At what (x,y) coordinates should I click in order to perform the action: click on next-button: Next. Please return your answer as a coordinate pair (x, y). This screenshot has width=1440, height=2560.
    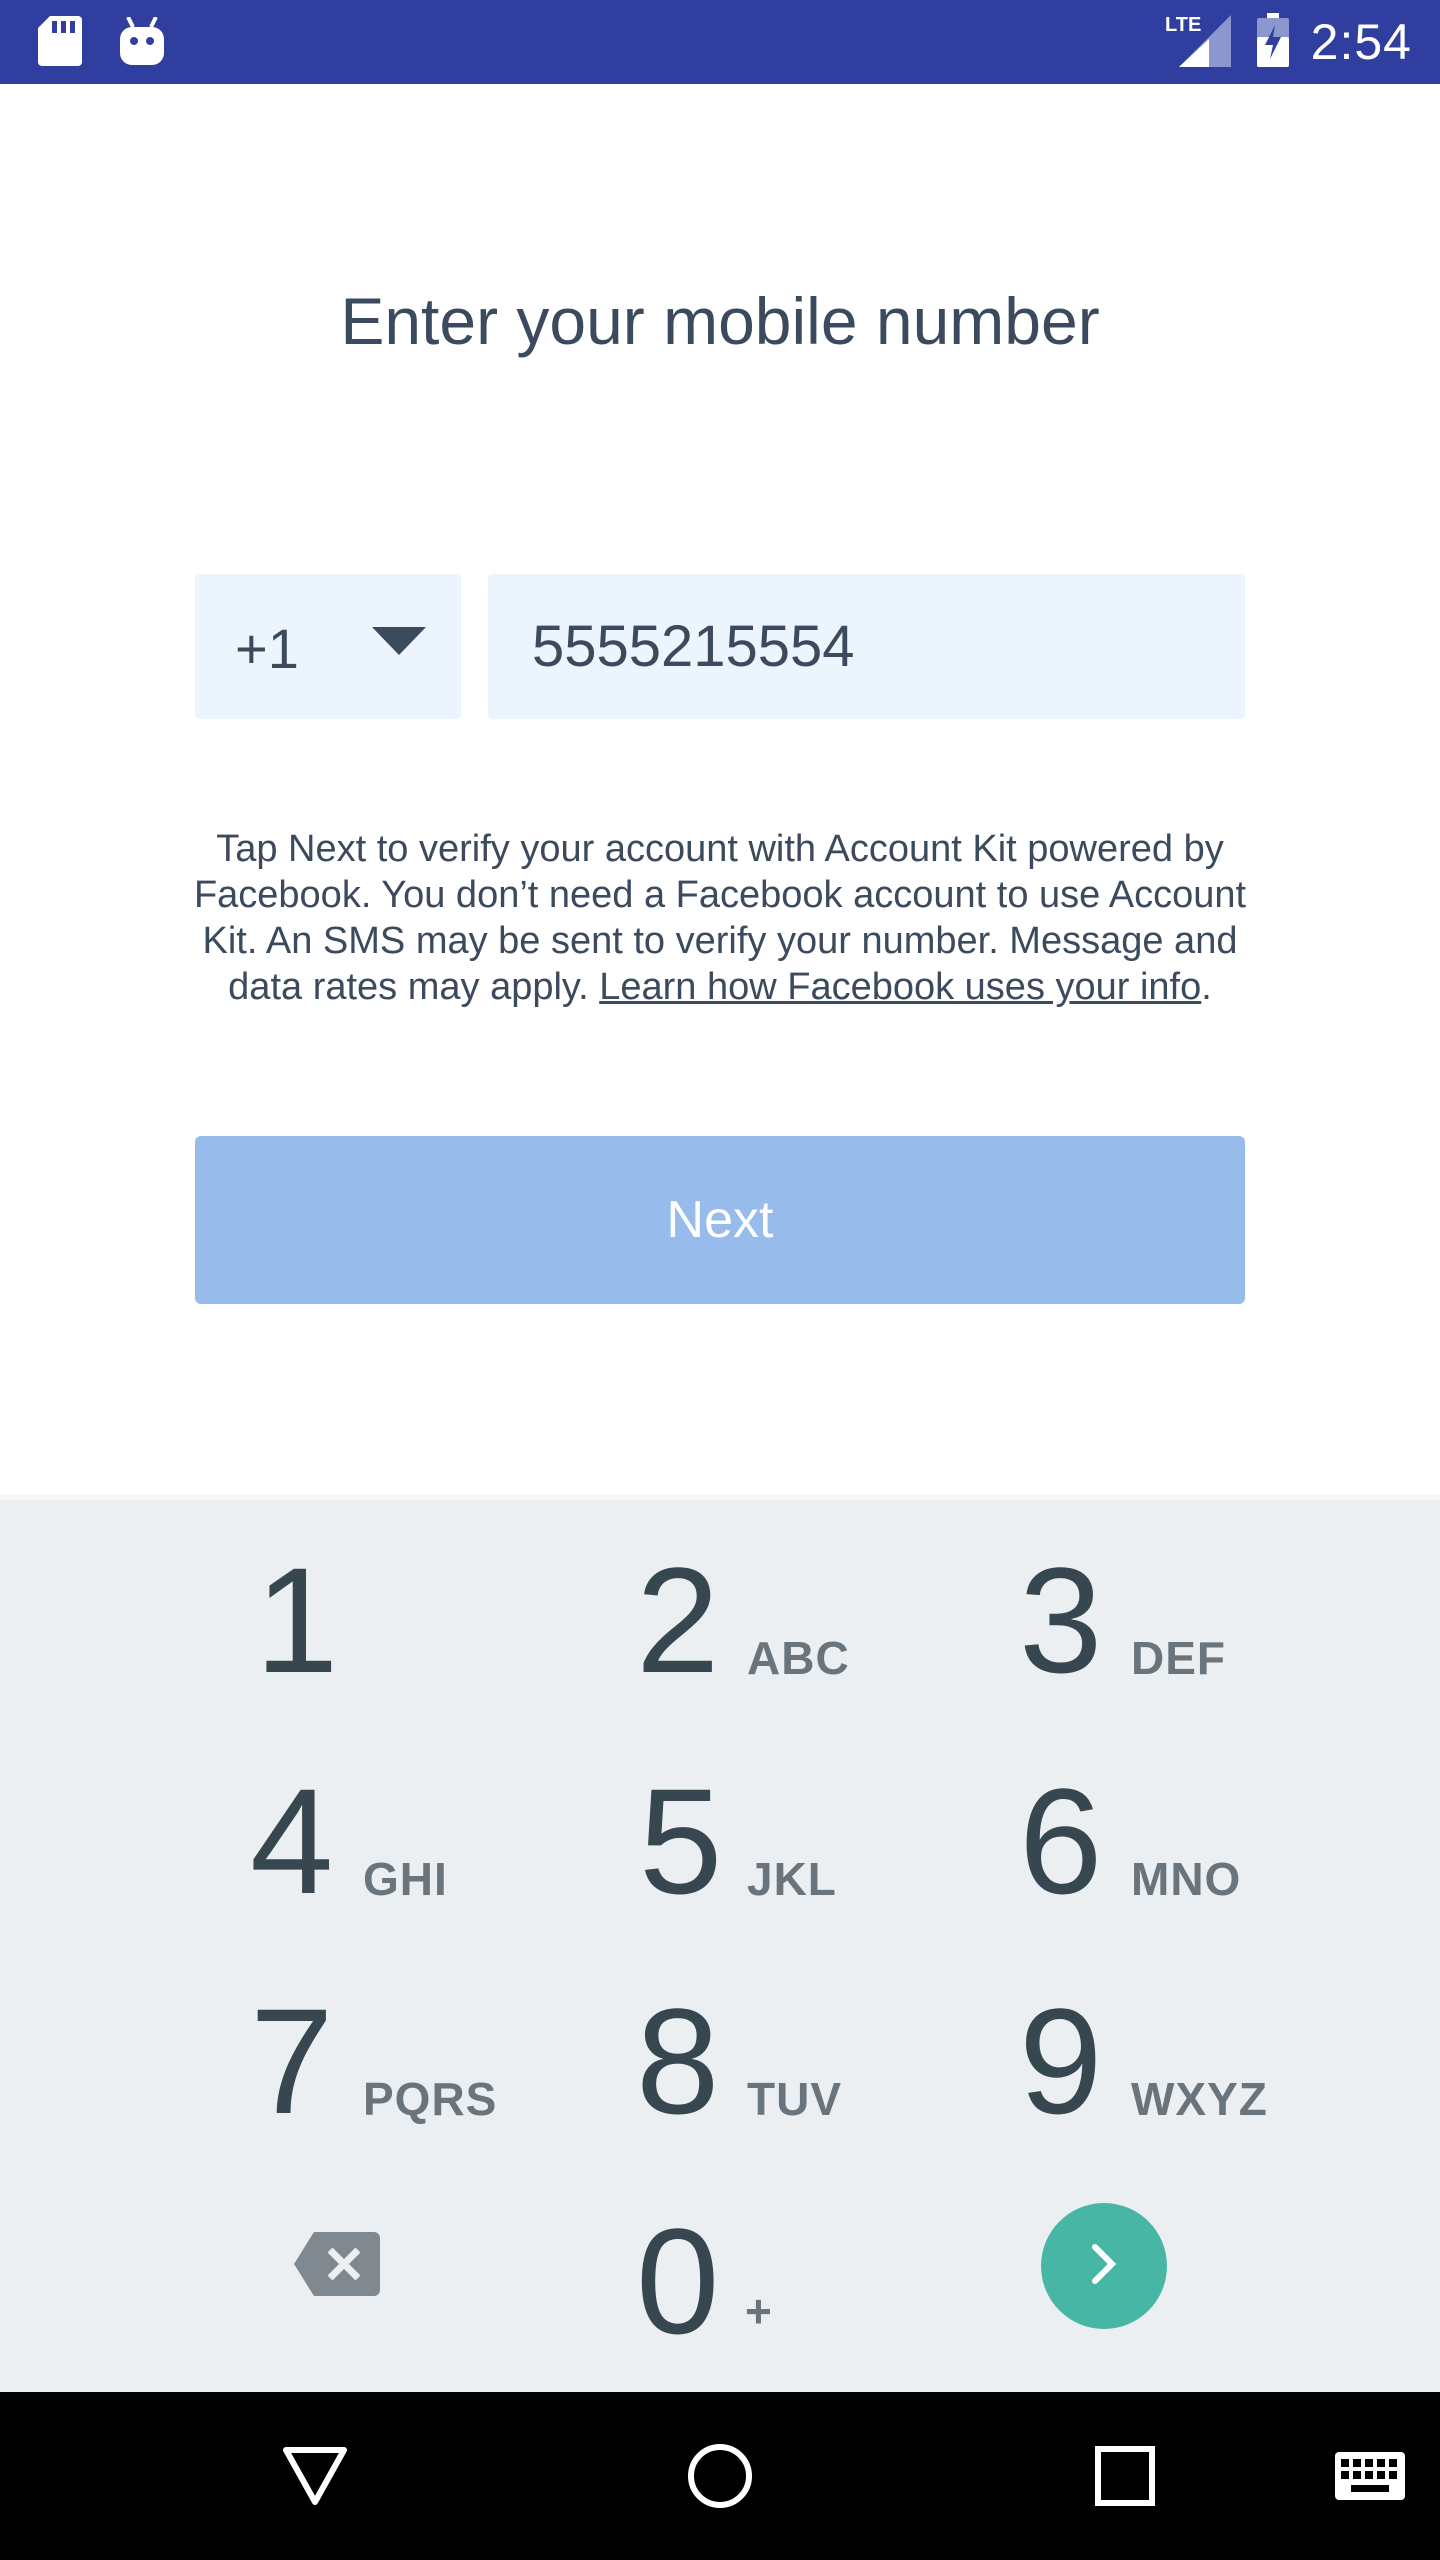
    Looking at the image, I should click on (720, 1220).